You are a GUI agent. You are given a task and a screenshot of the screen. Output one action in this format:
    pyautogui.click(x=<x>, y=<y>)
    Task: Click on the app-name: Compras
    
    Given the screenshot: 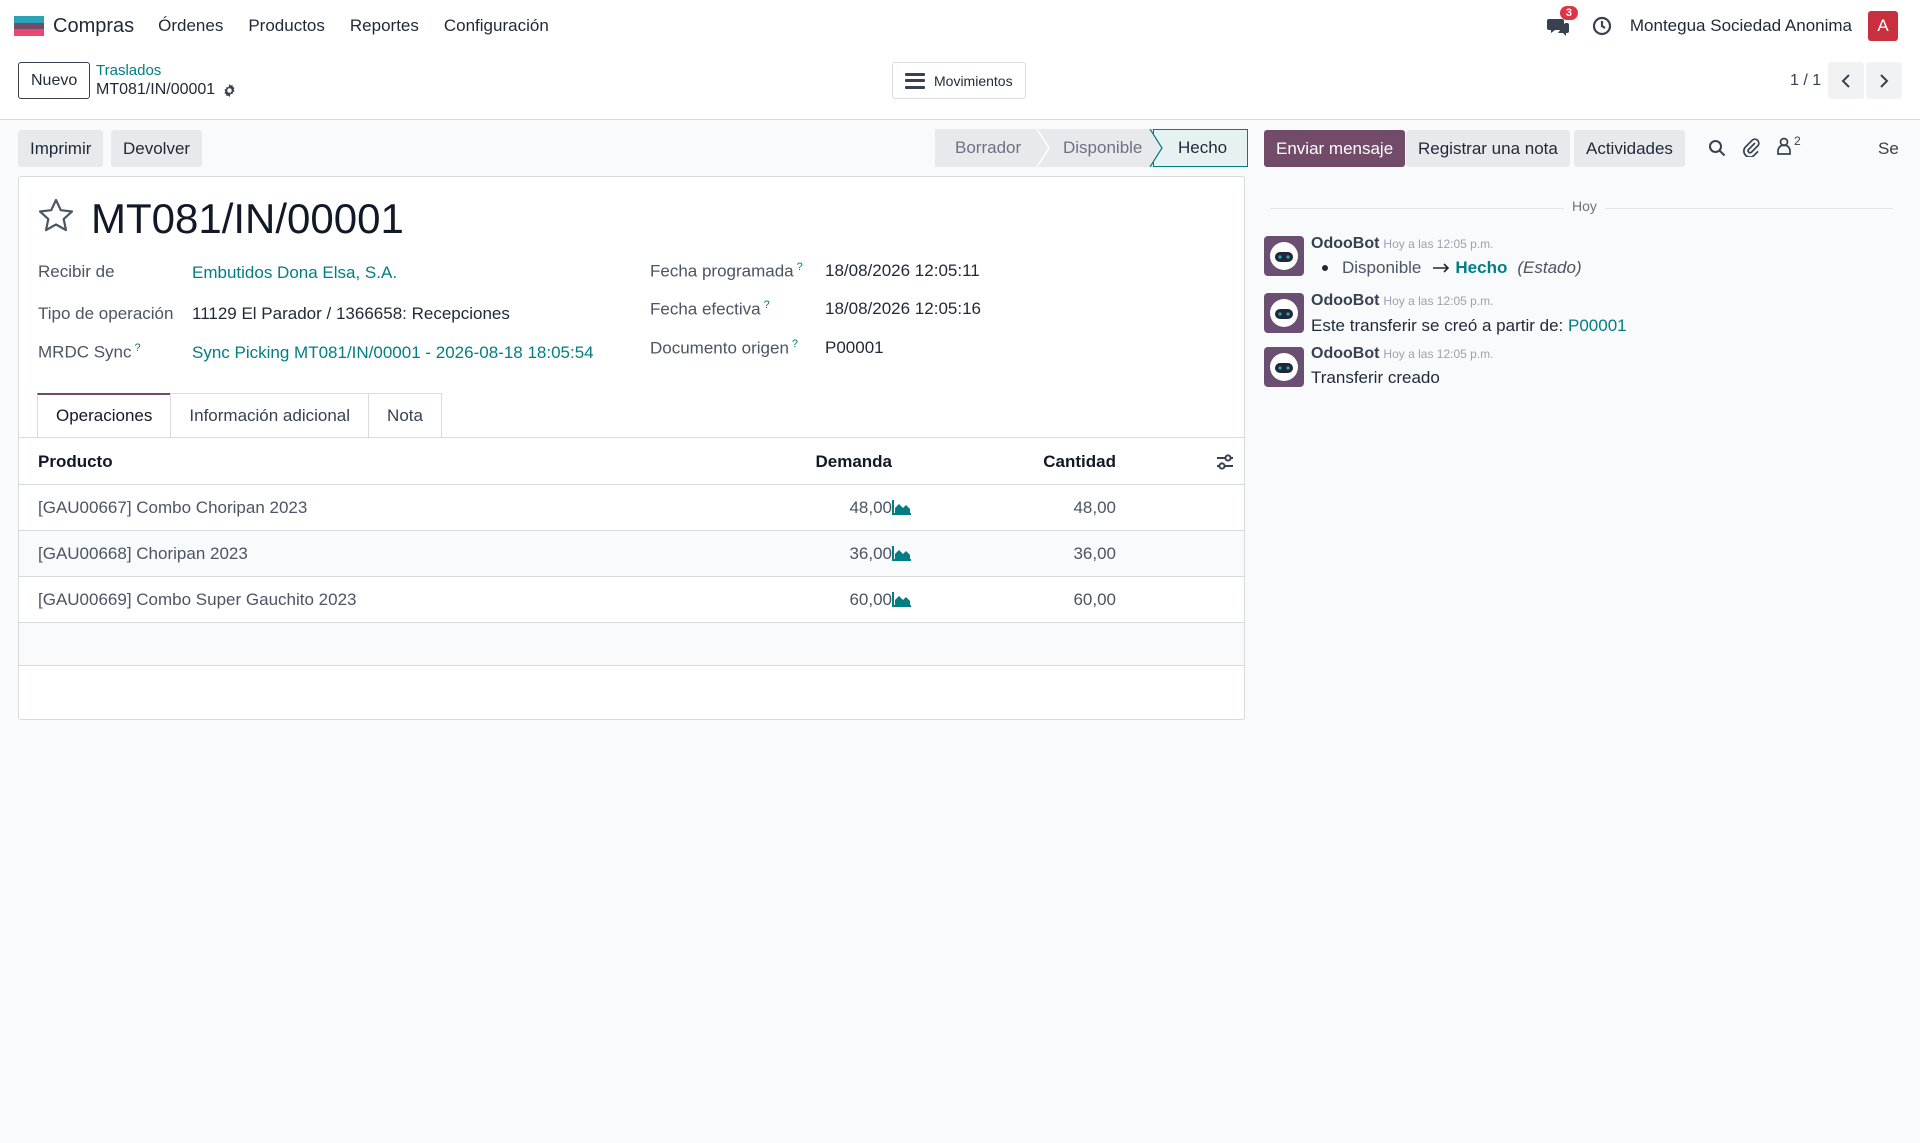 What is the action you would take?
    pyautogui.click(x=93, y=26)
    